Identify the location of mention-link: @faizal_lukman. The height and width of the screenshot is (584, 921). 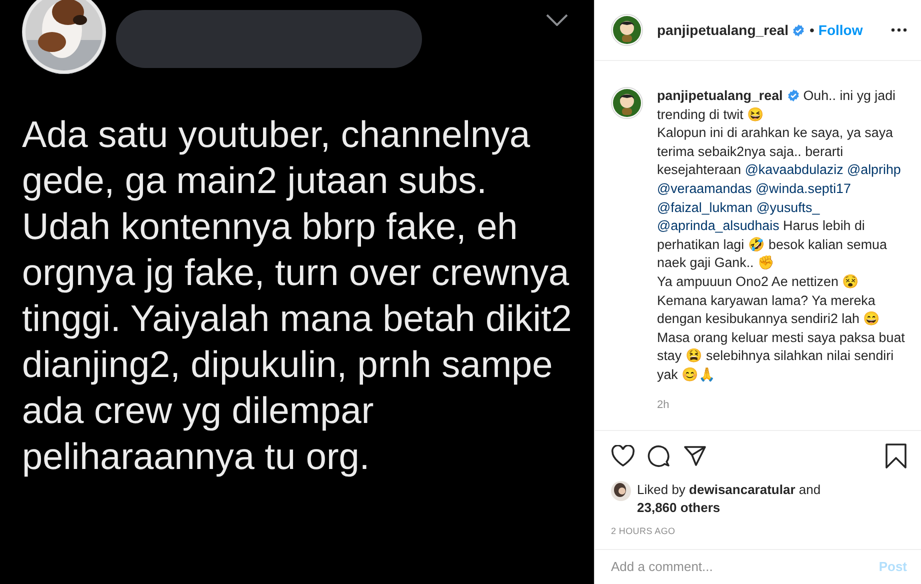
(704, 207).